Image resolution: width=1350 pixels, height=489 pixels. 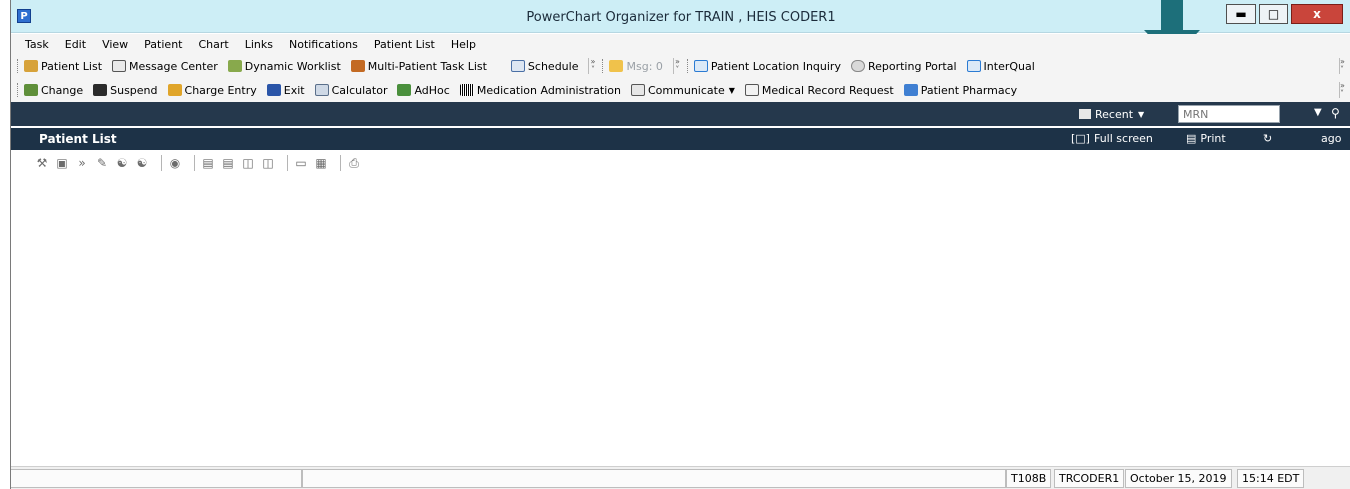 What do you see at coordinates (273, 90) in the screenshot?
I see `exit-icon` at bounding box center [273, 90].